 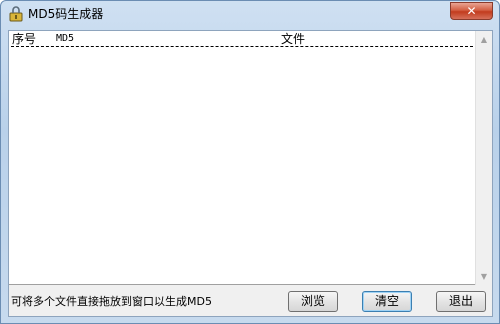 What do you see at coordinates (250, 14) in the screenshot?
I see `title-bar: MD5码生成器 ✕` at bounding box center [250, 14].